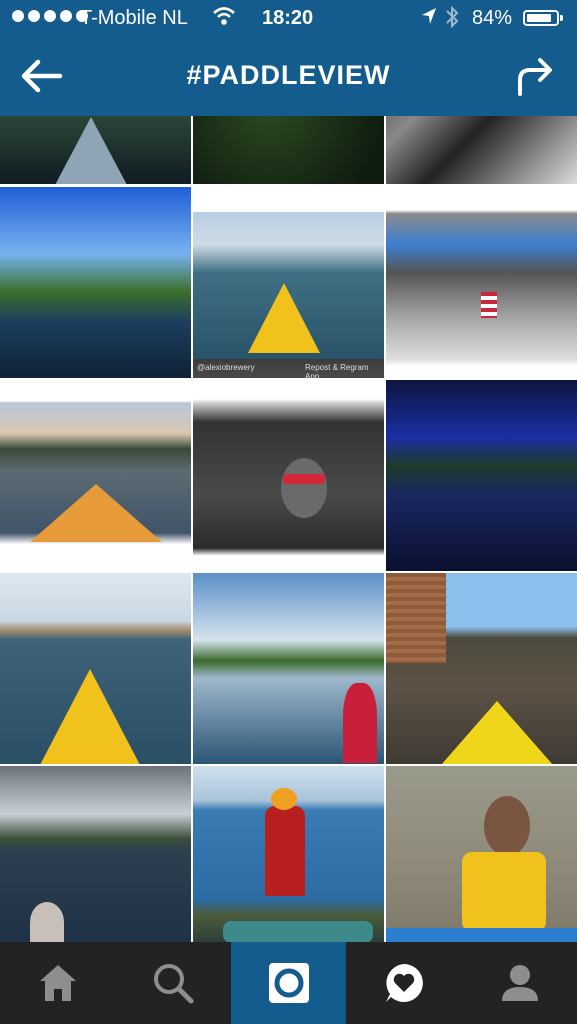  I want to click on camera-icon, so click(289, 983).